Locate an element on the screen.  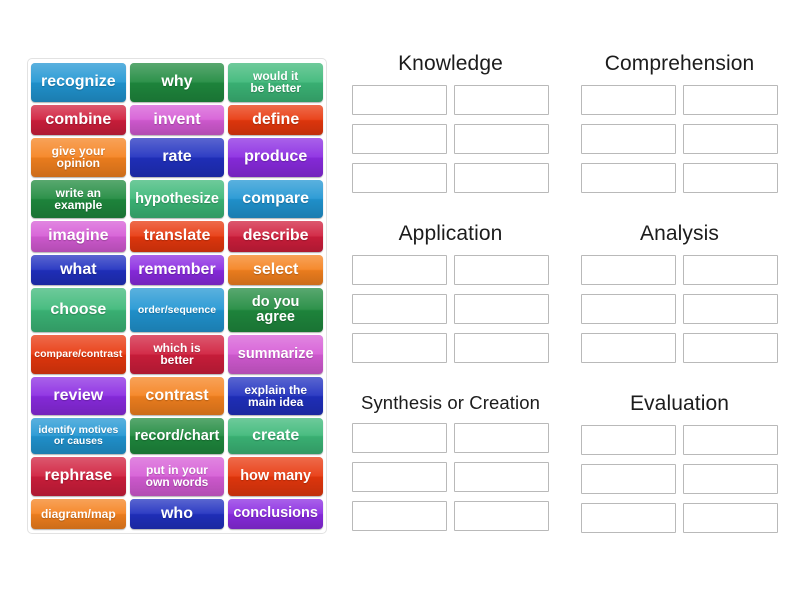
word-tile: review is located at coordinates (78, 396).